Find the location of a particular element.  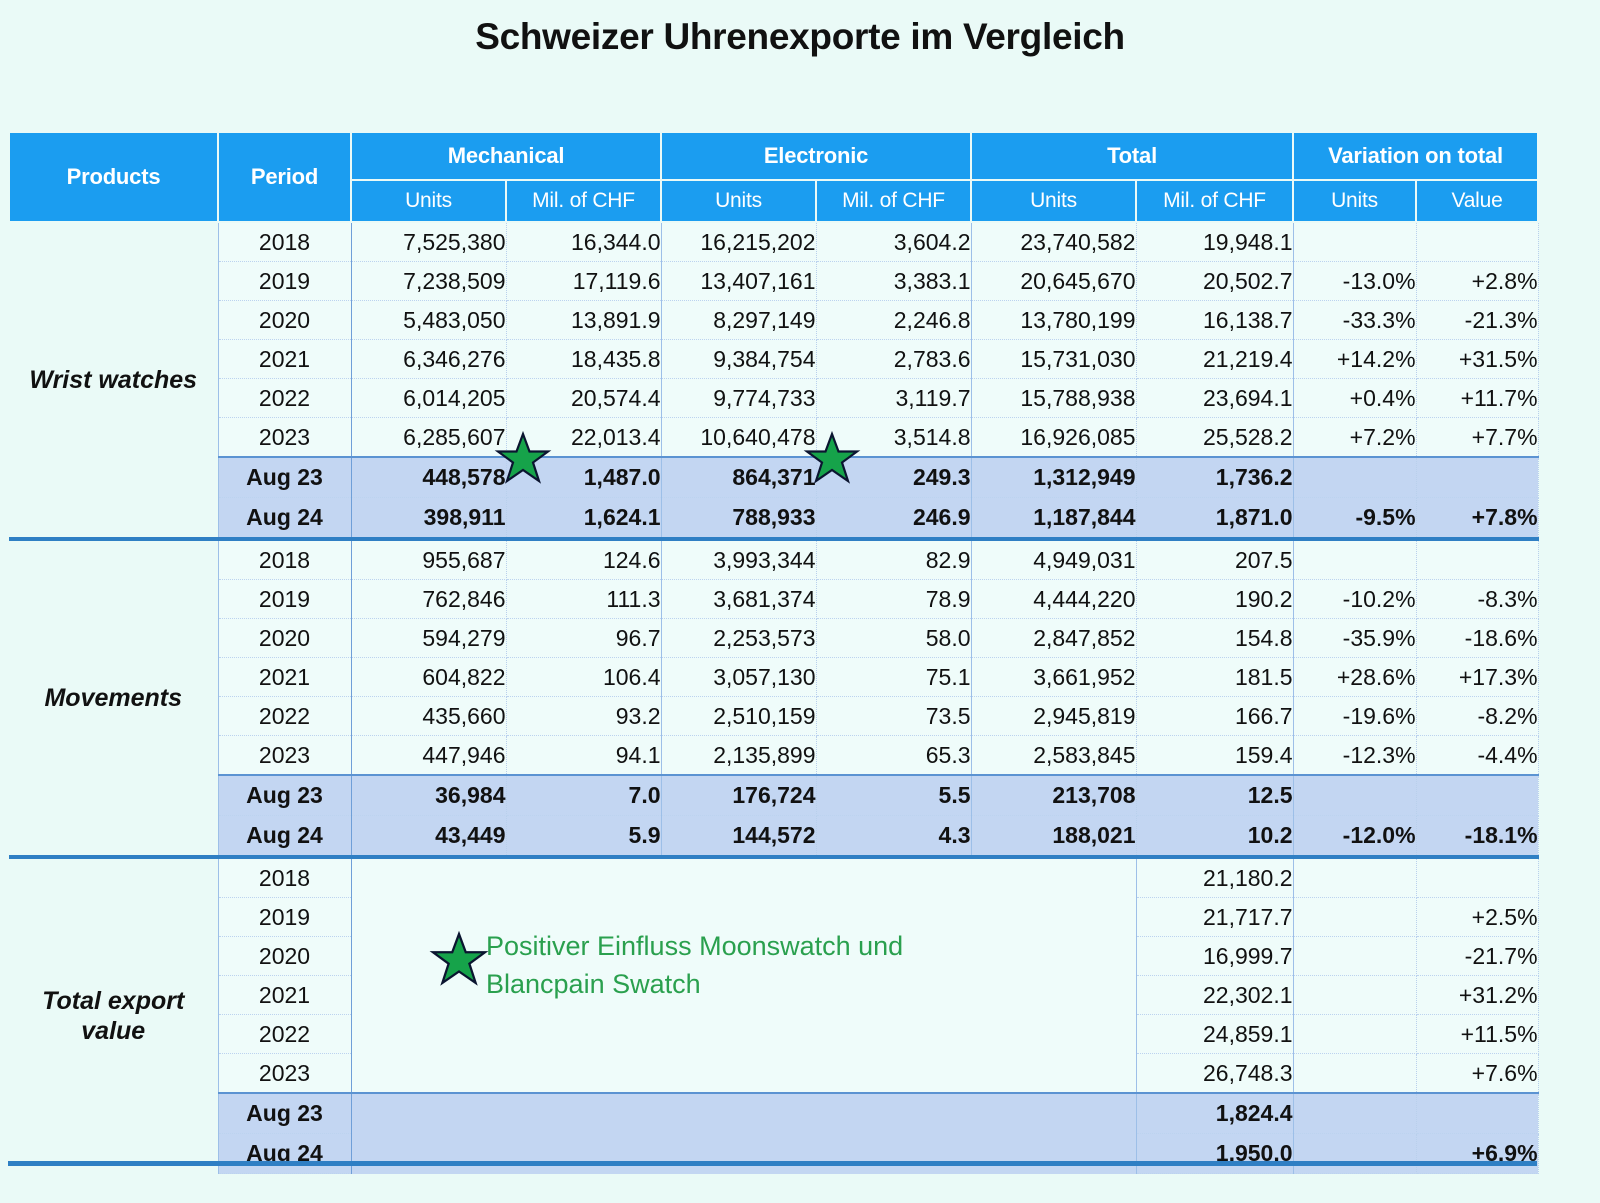

cell-total-chf: 207.5 is located at coordinates (1215, 558).